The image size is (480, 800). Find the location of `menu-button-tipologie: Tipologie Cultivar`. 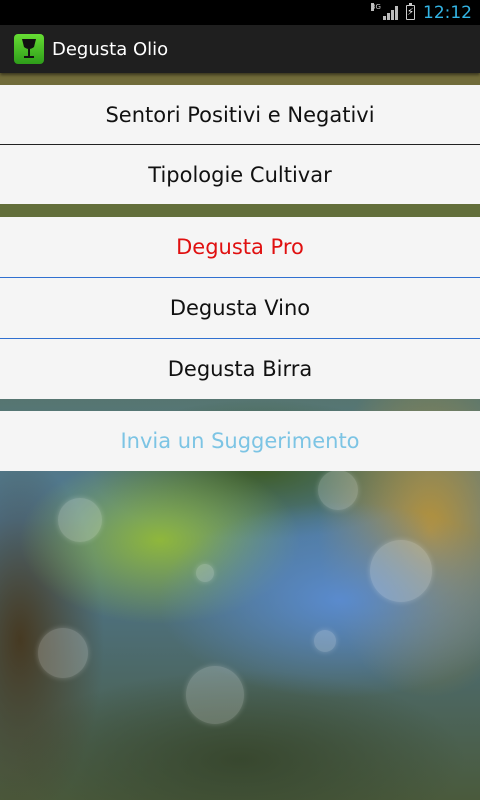

menu-button-tipologie: Tipologie Cultivar is located at coordinates (240, 174).